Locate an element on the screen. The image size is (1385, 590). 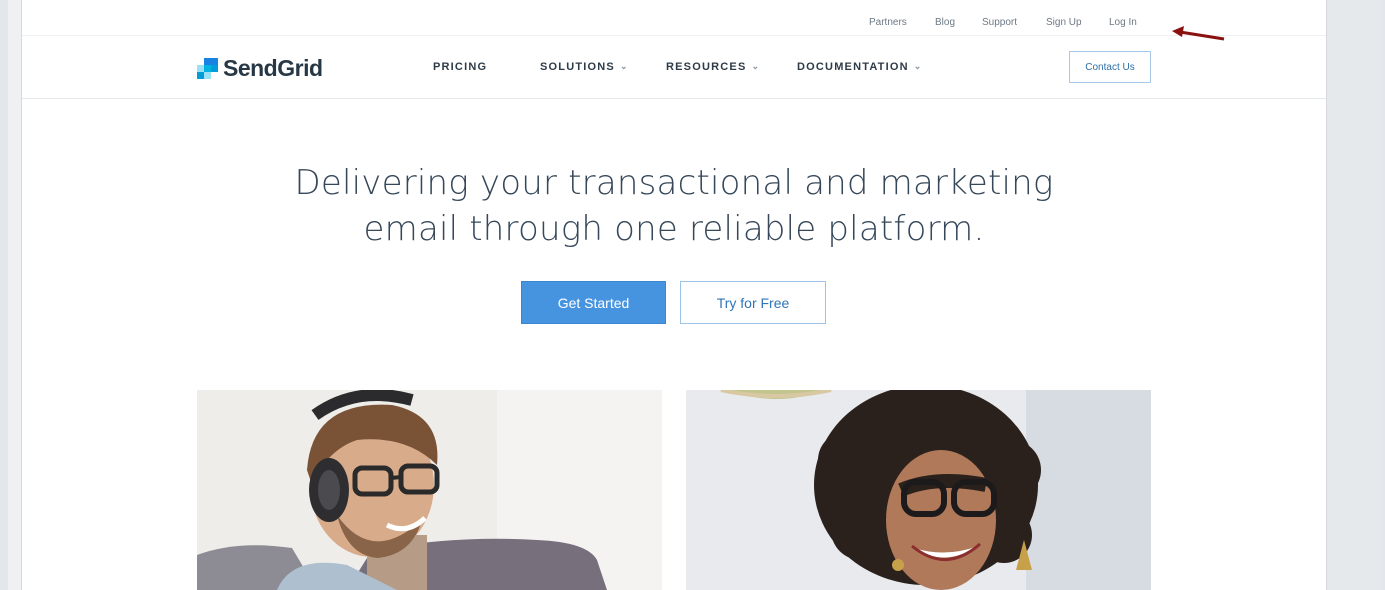
nav-documentation: DOCUMENTATION ⌄ is located at coordinates (860, 67).